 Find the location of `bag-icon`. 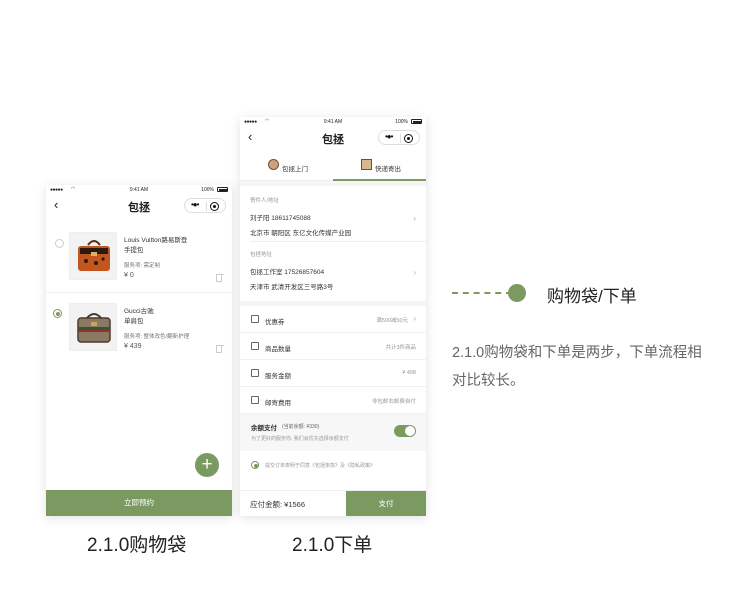

bag-icon is located at coordinates (255, 346).